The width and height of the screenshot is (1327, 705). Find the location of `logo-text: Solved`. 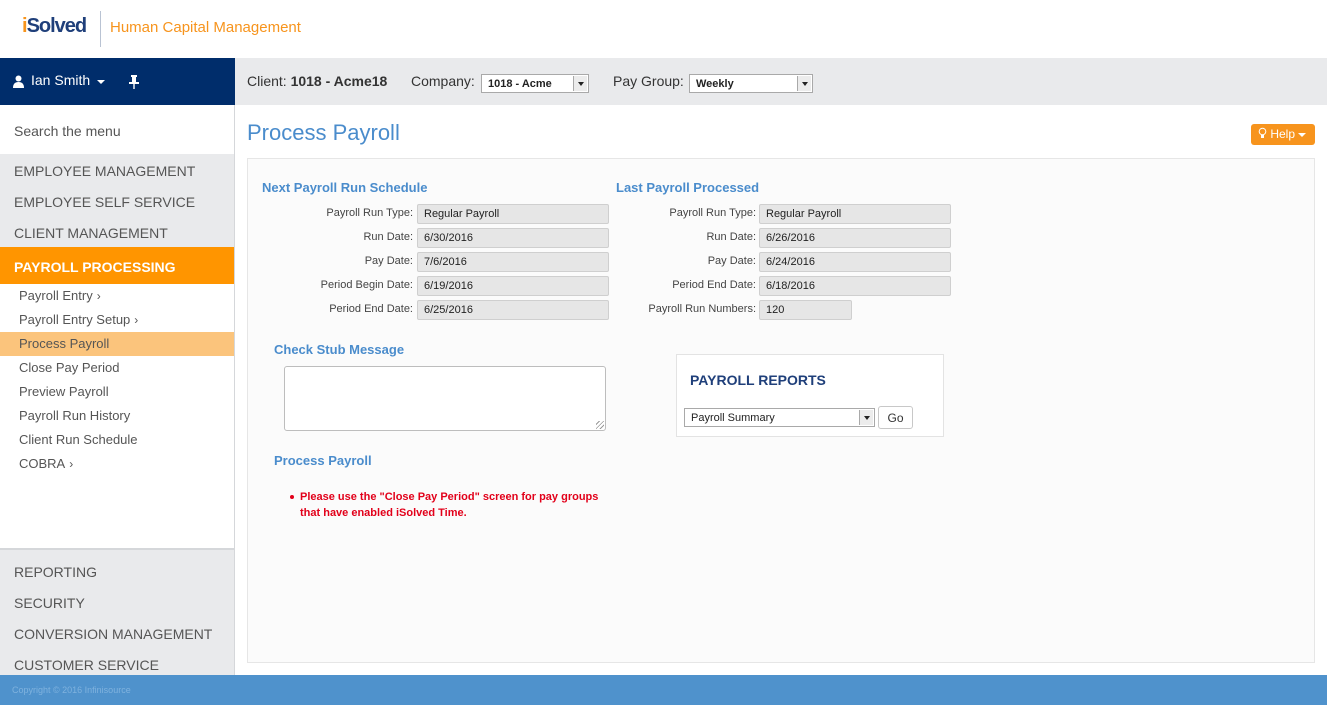

logo-text: Solved is located at coordinates (57, 26).